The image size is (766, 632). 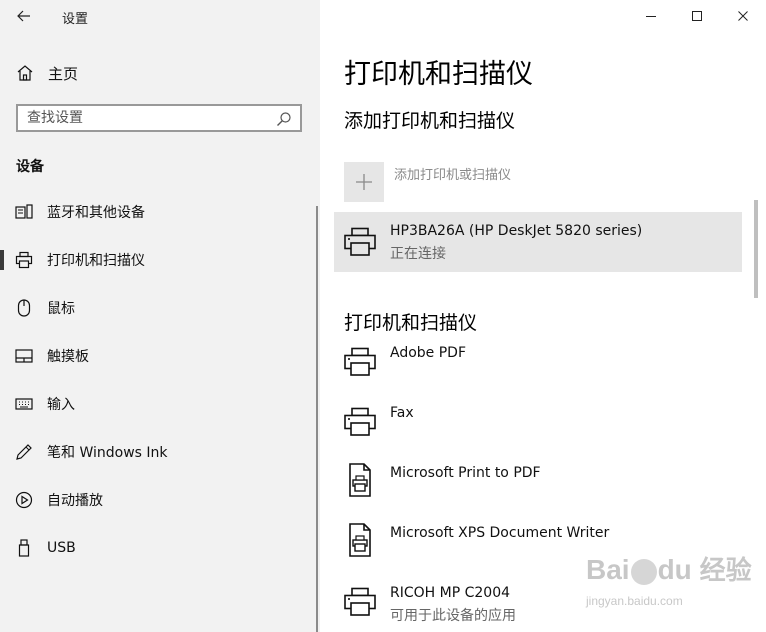 I want to click on maximize-icon, so click(x=697, y=16).